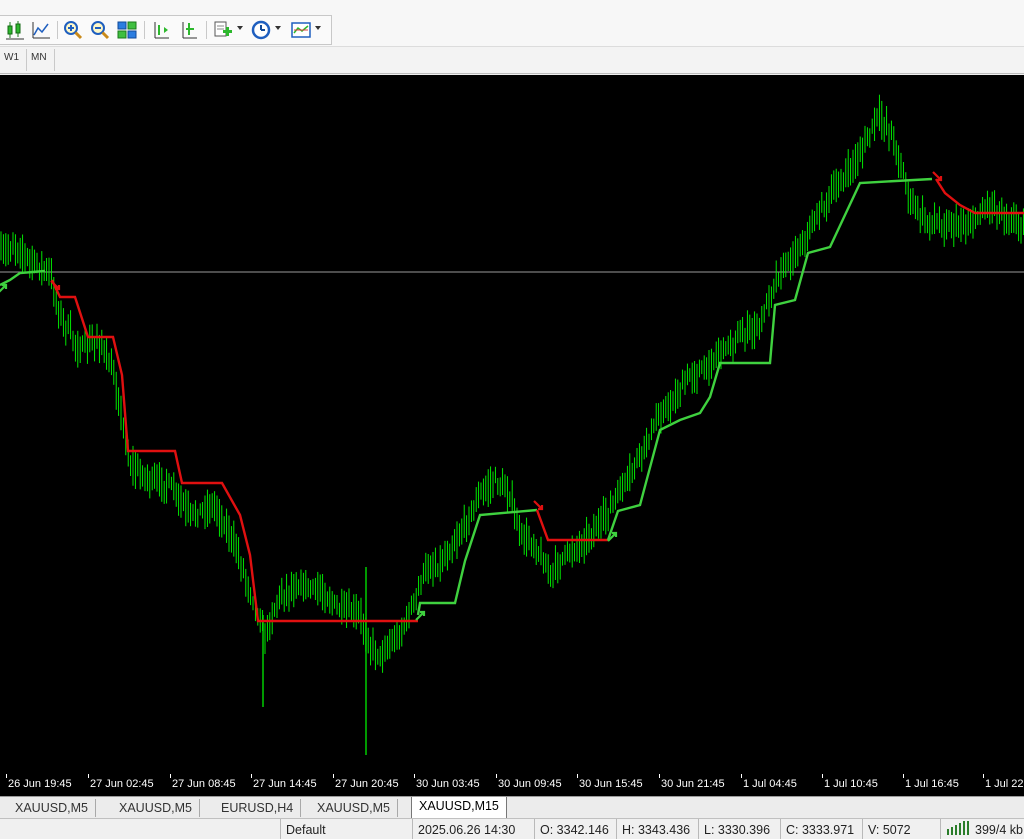 The image size is (1024, 839). Describe the element at coordinates (770, 784) in the screenshot. I see `time-axis-label: 1 Jul 04:45` at that location.